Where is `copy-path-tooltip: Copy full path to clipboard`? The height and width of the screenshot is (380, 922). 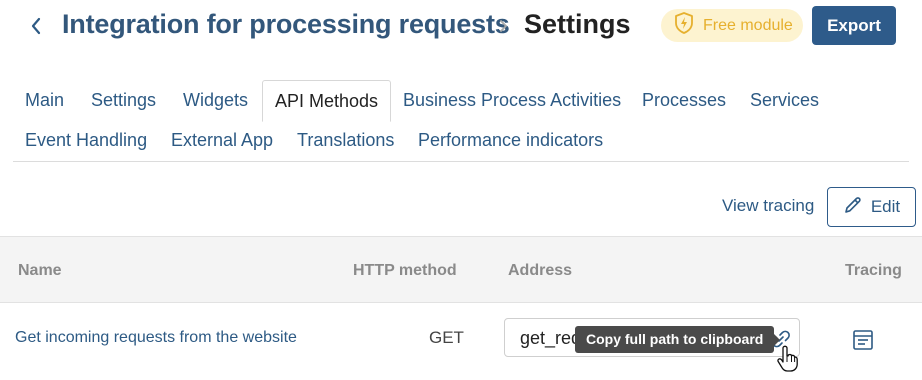
copy-path-tooltip: Copy full path to clipboard is located at coordinates (678, 339).